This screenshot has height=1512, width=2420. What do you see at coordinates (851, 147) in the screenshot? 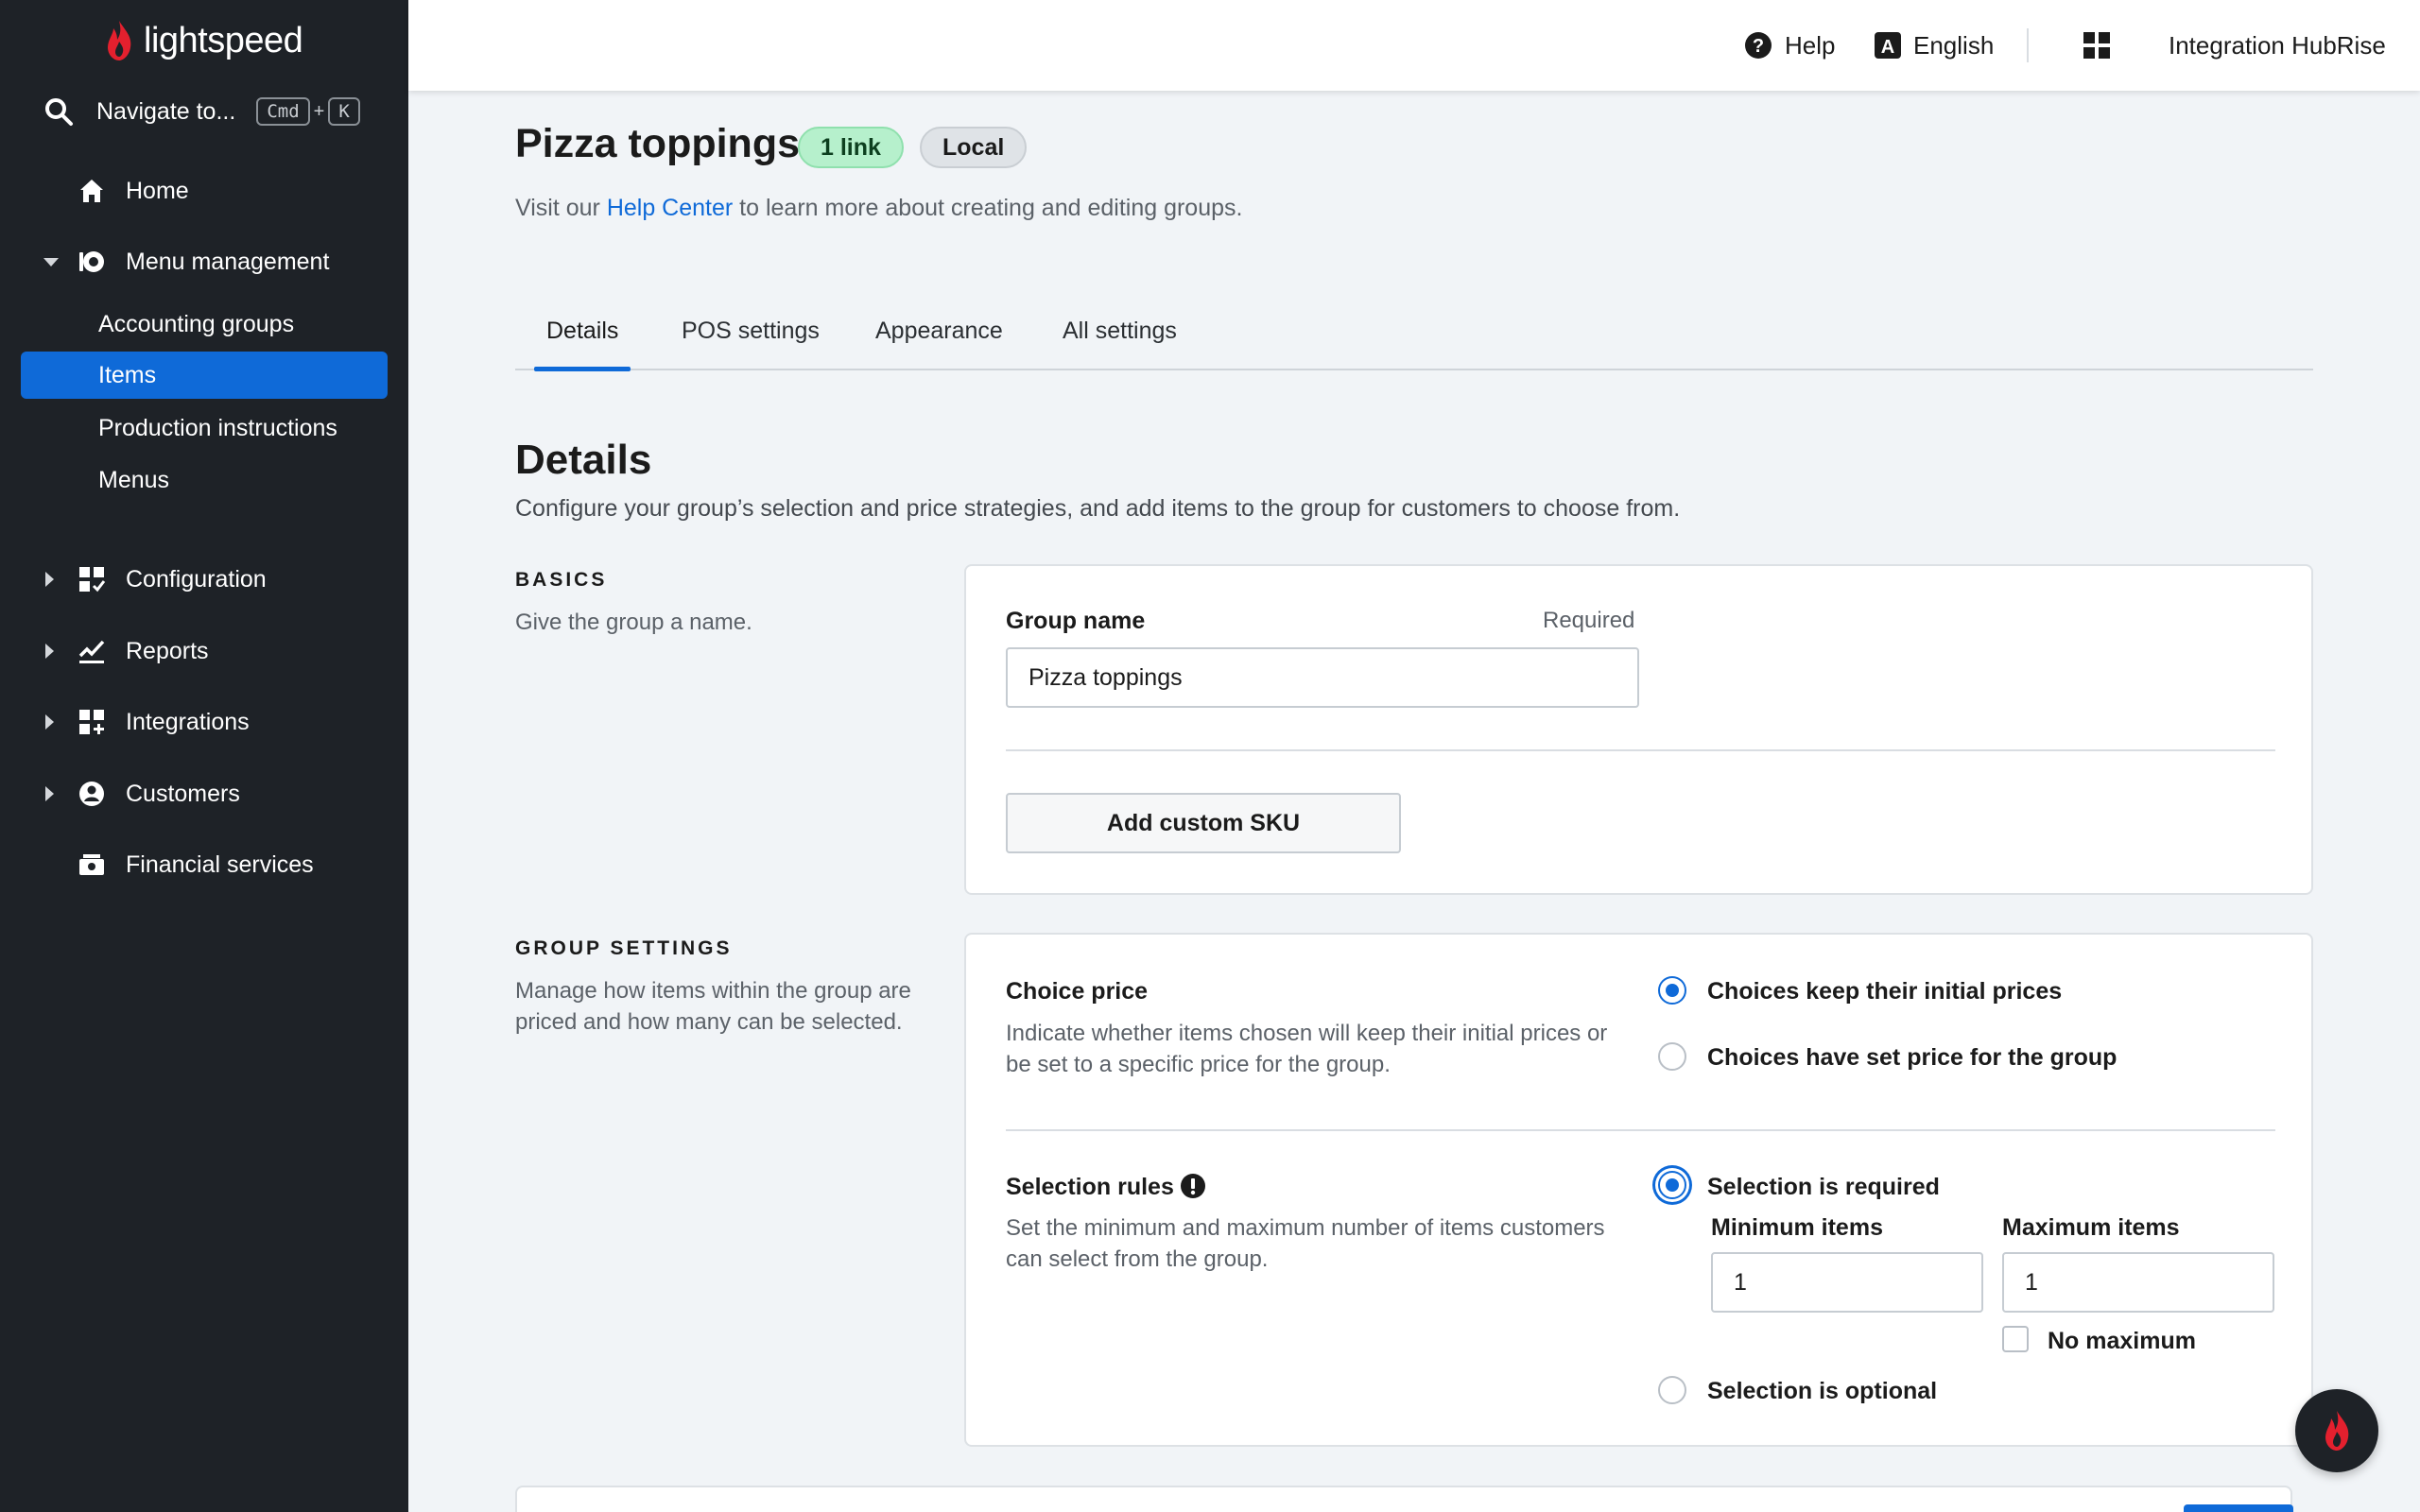
I see `link-badge: 1 link` at bounding box center [851, 147].